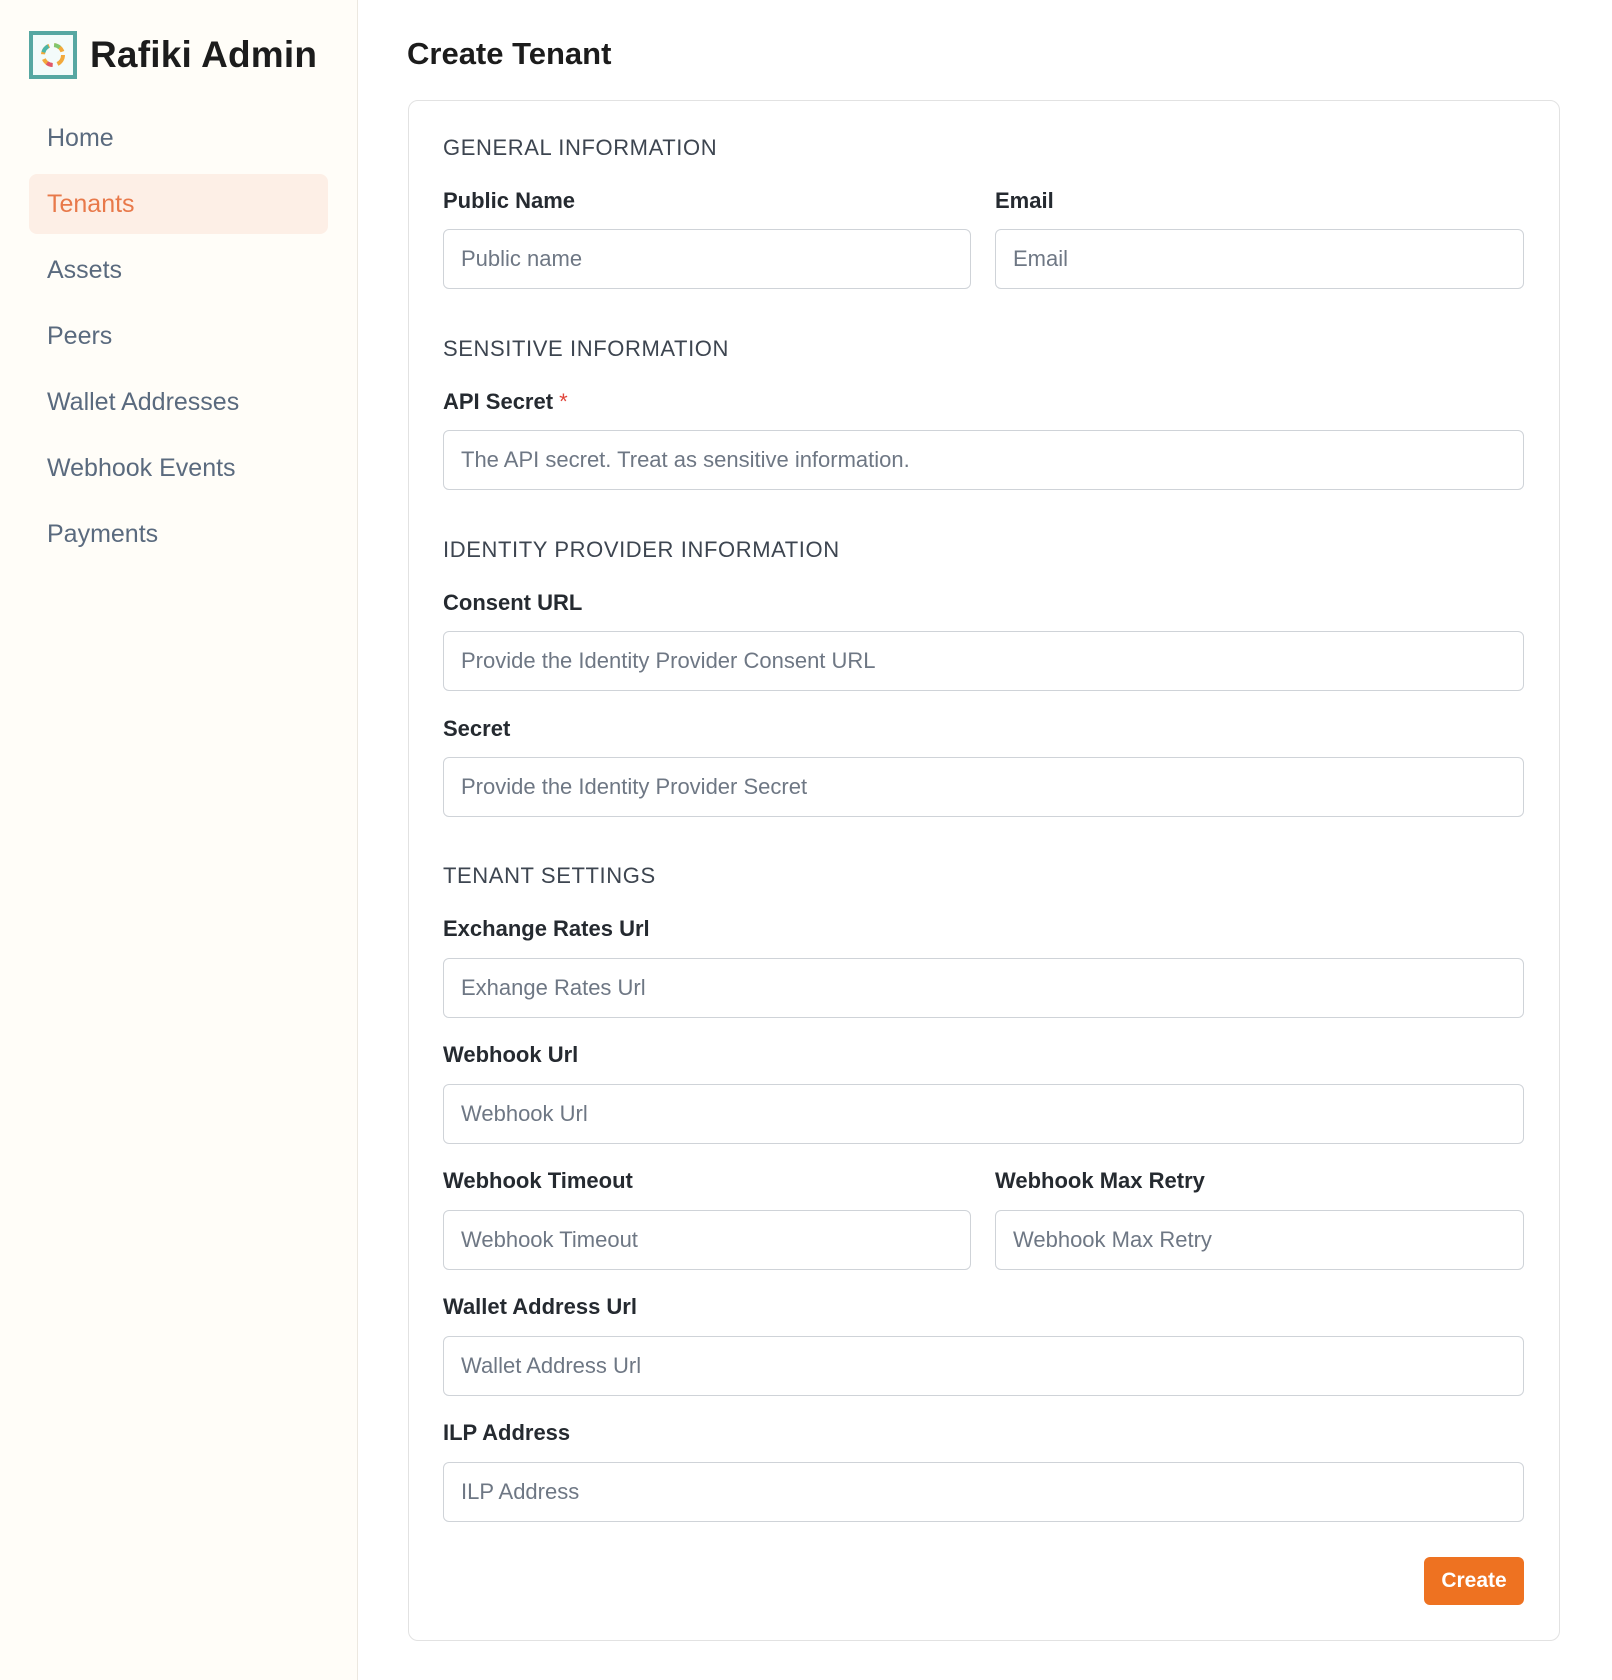 The image size is (1612, 1680). What do you see at coordinates (1259, 259) in the screenshot?
I see `email-input` at bounding box center [1259, 259].